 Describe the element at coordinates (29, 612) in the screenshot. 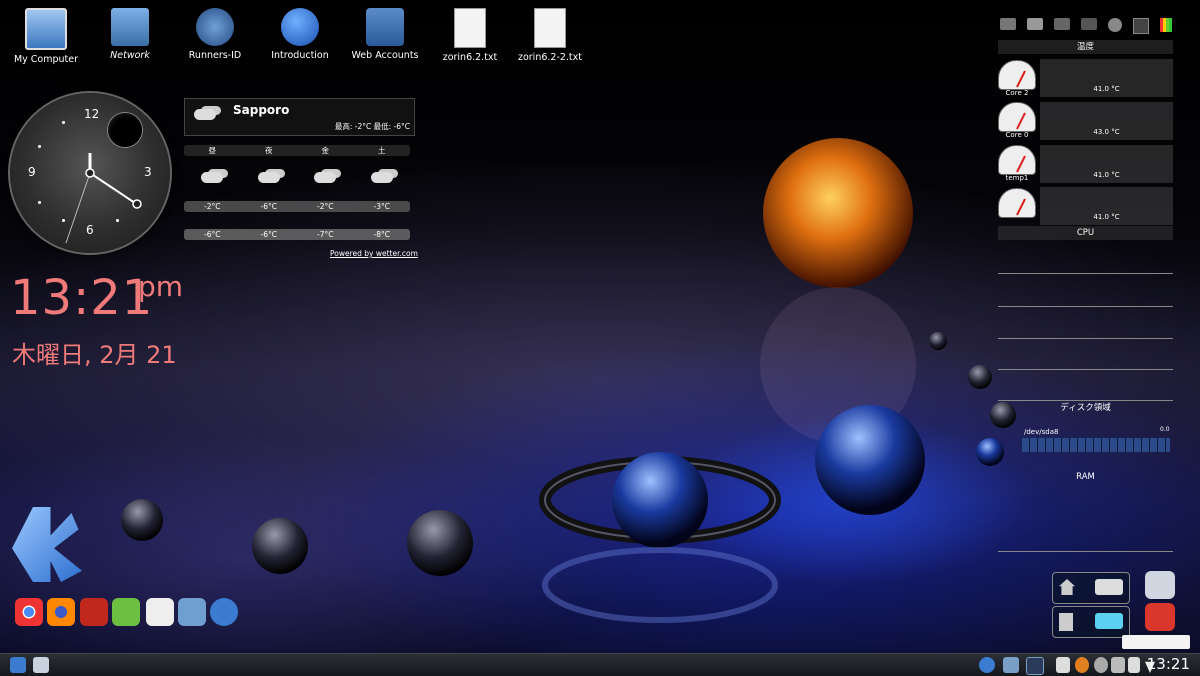

I see `chrome-icon` at that location.